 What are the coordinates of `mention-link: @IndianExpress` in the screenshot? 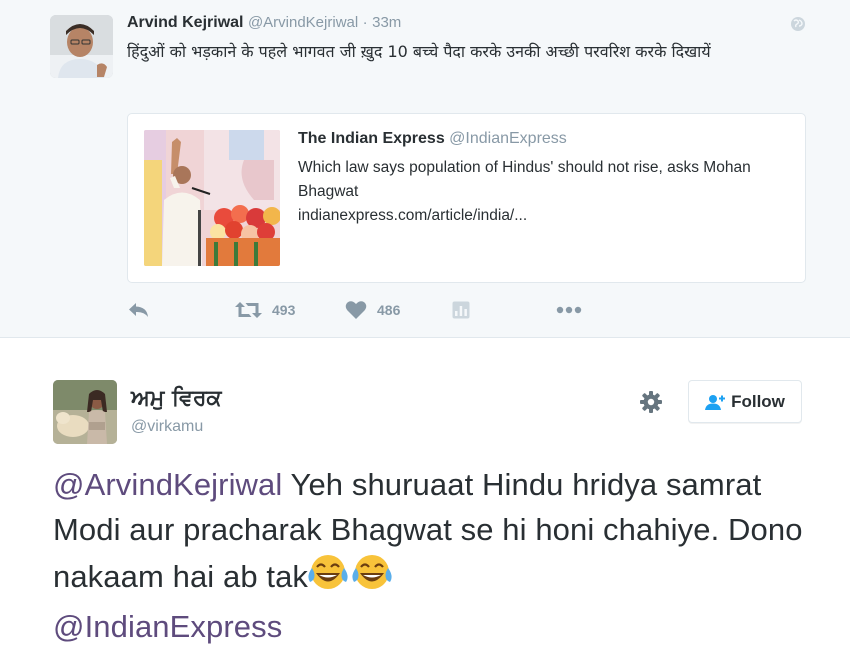 It's located at (167, 626).